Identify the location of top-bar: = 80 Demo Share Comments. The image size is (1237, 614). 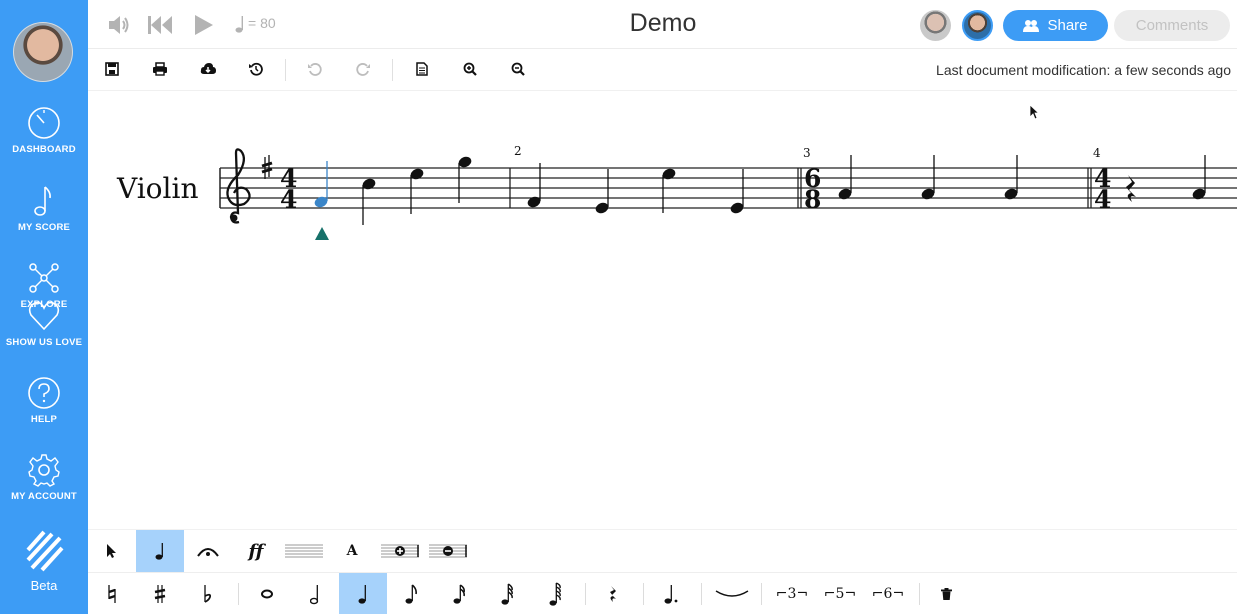
(662, 24).